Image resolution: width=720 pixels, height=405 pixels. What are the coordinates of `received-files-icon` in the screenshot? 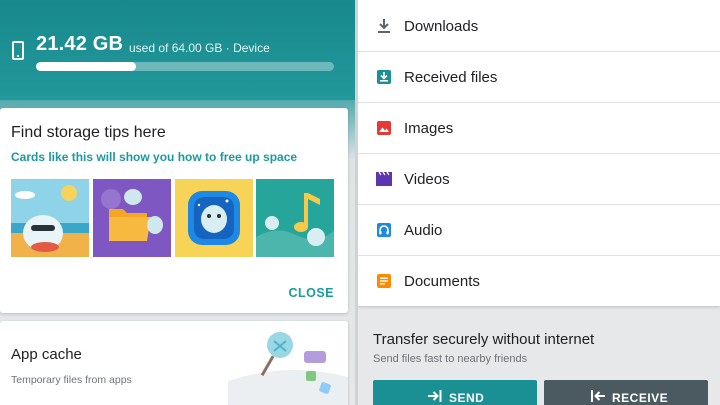 It's located at (384, 77).